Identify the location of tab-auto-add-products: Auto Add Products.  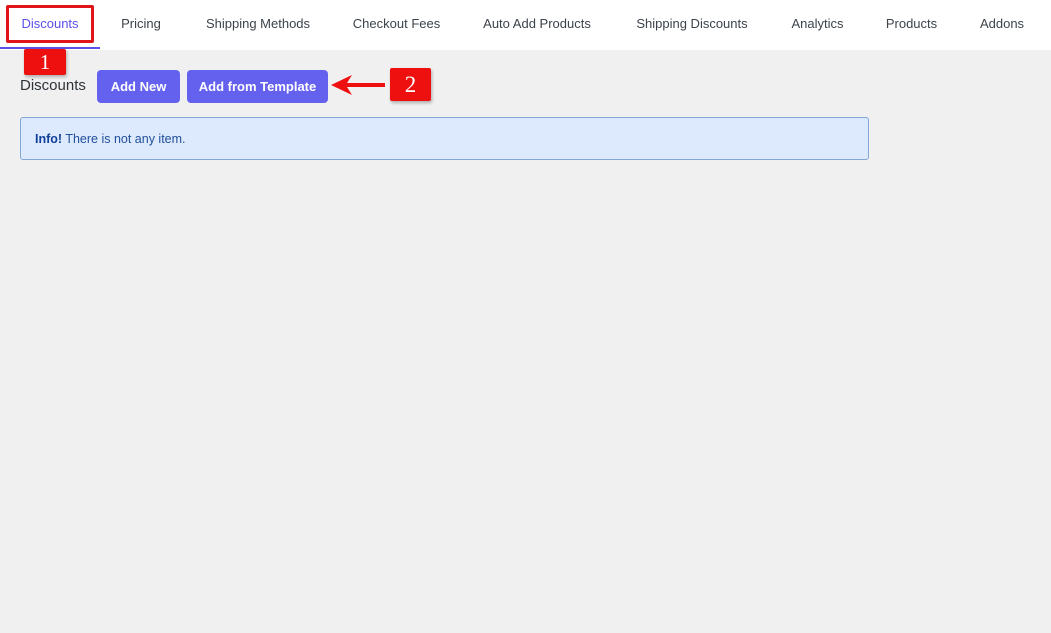
(537, 25).